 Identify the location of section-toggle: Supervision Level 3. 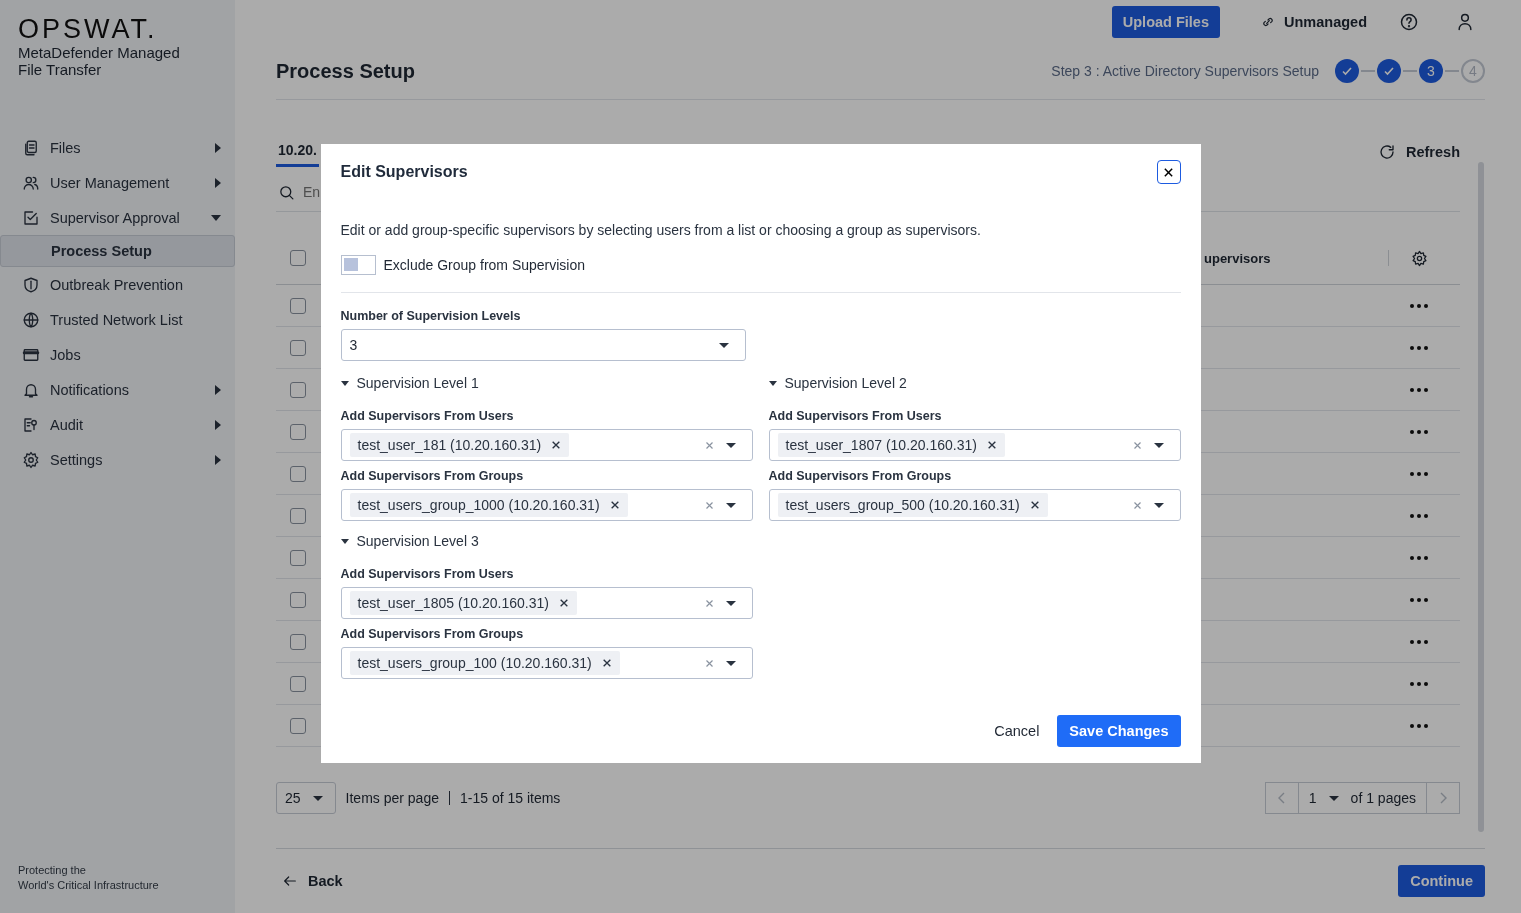
(409, 541).